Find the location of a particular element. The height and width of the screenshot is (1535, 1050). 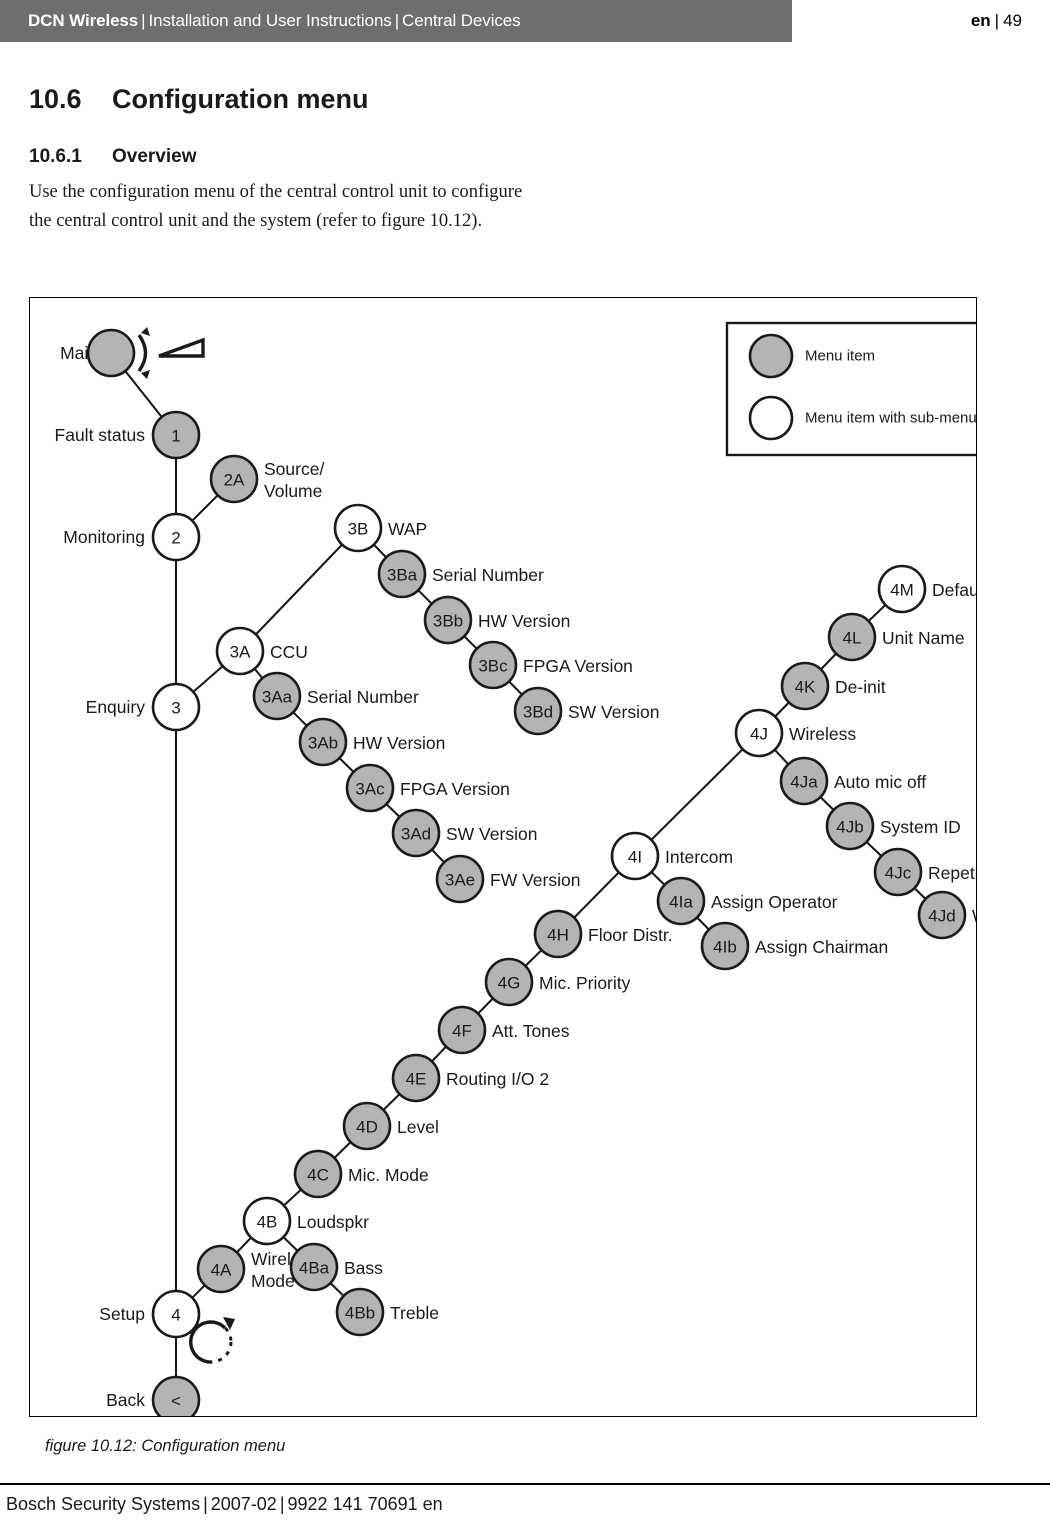

node-text-label: Routing I/O 2 is located at coordinates (497, 1079).